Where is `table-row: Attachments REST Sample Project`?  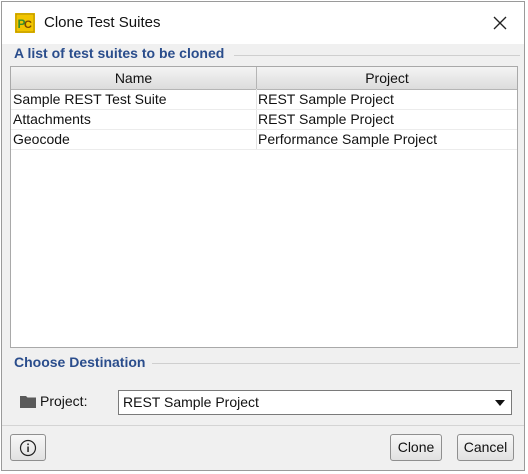 table-row: Attachments REST Sample Project is located at coordinates (264, 119).